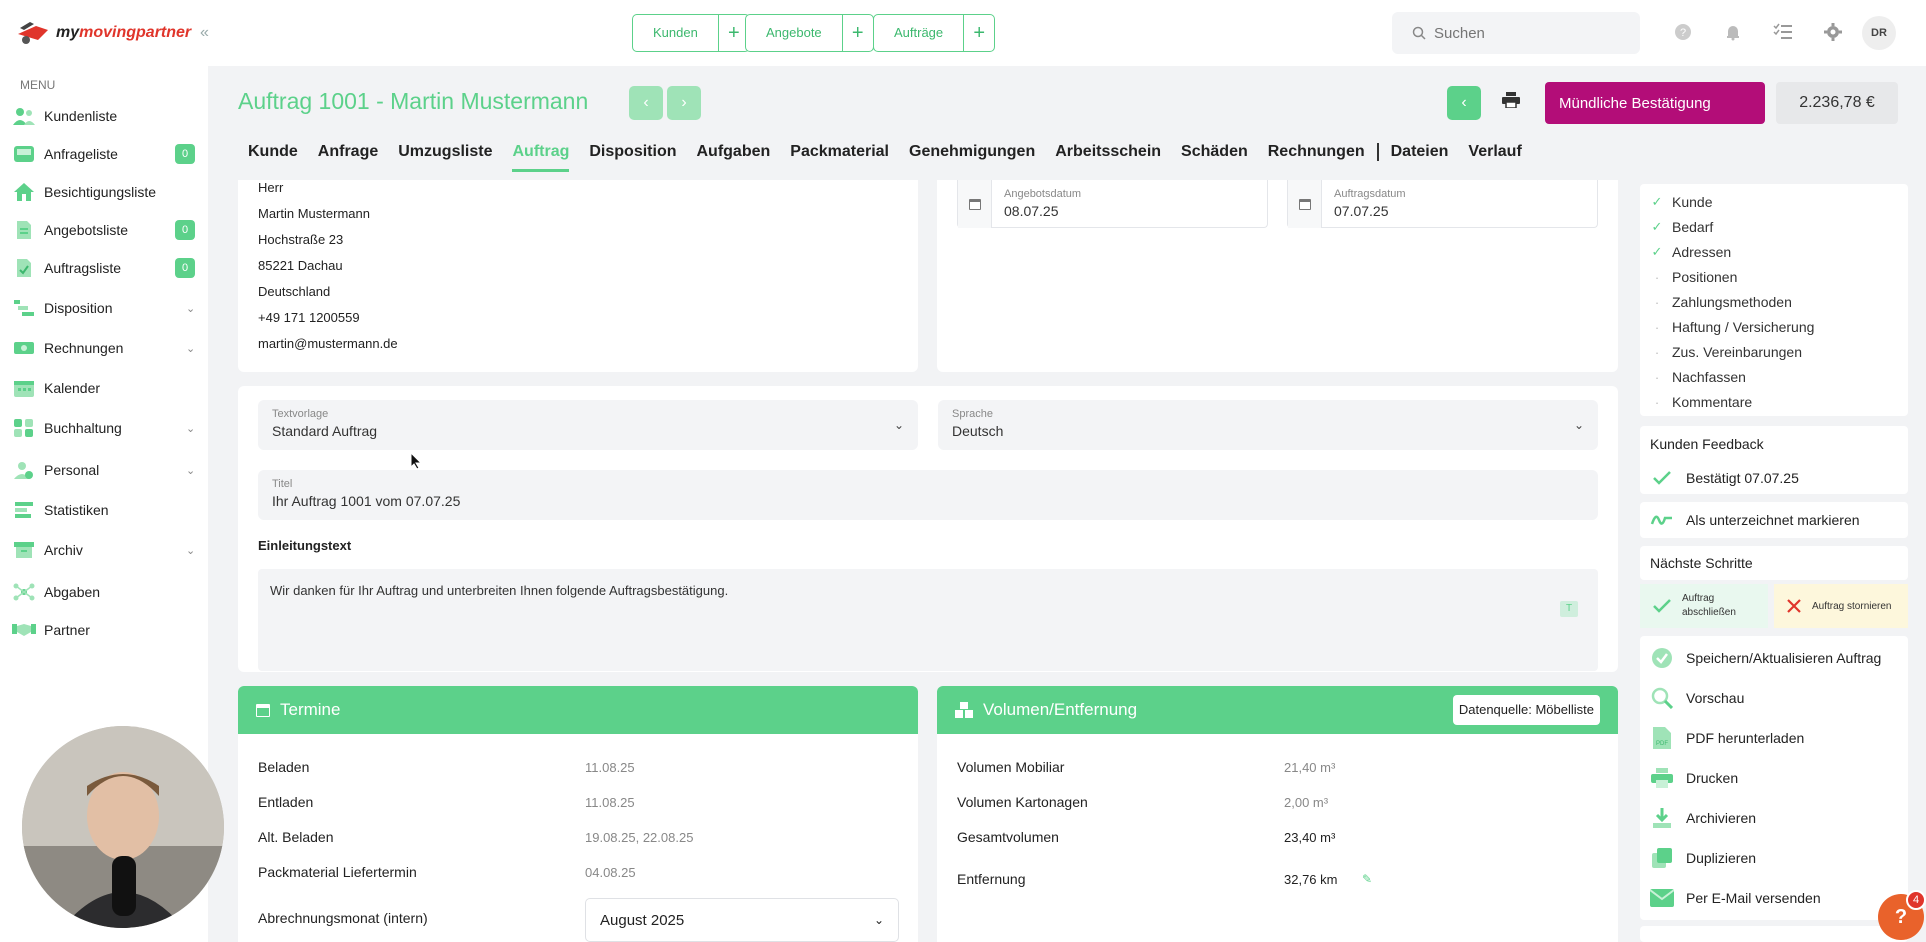 This screenshot has width=1926, height=942. Describe the element at coordinates (1765, 658) in the screenshot. I see `save-update-order-button: Speichern/Aktualisieren Auftrag` at that location.